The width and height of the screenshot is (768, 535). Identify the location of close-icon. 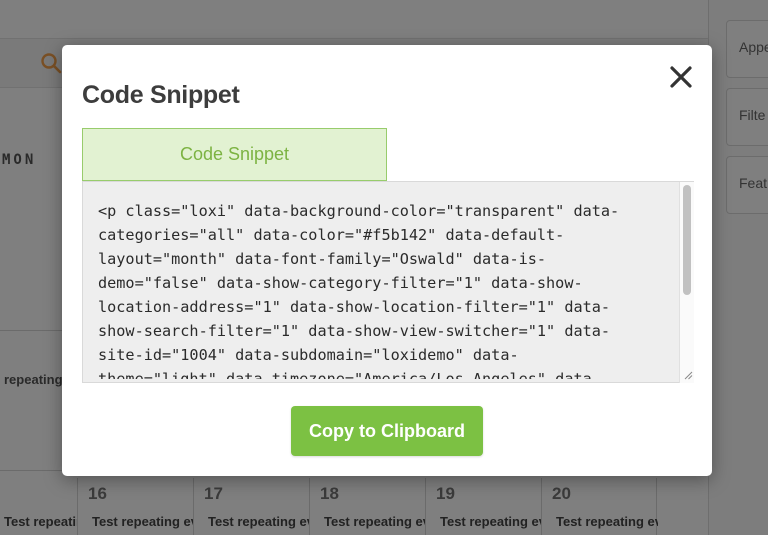
(681, 77).